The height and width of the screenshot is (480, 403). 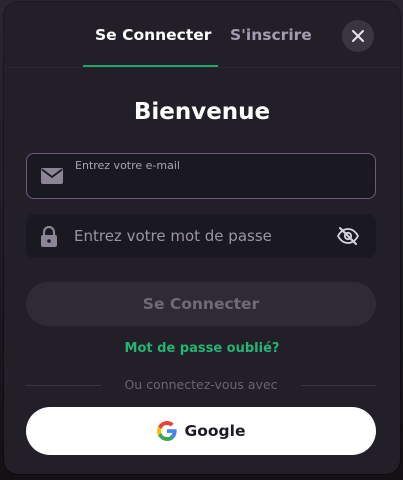 What do you see at coordinates (202, 348) in the screenshot?
I see `forgot-password-link: Mot de passe oublié?` at bounding box center [202, 348].